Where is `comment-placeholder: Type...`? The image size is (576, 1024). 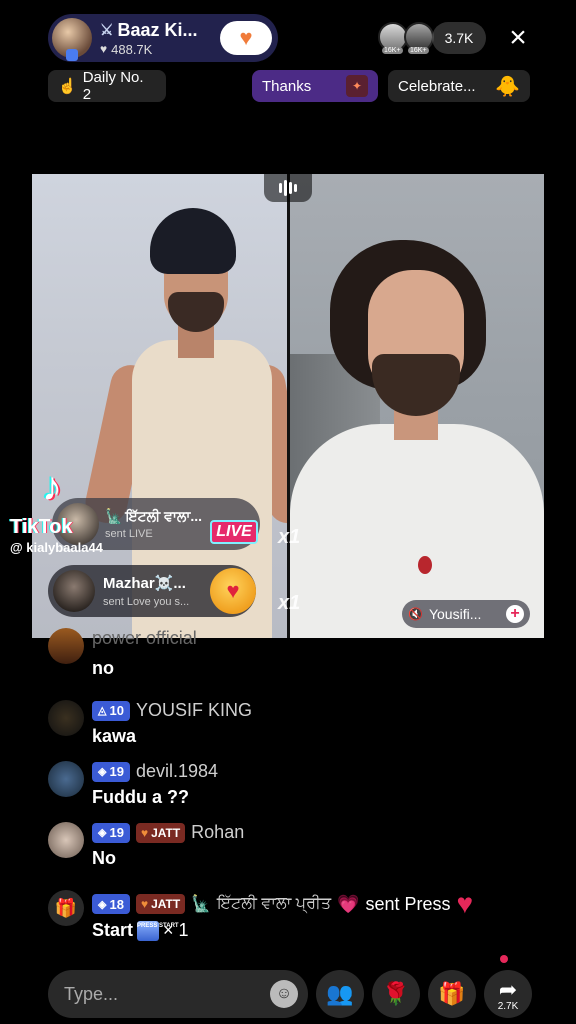 comment-placeholder: Type... is located at coordinates (91, 993).